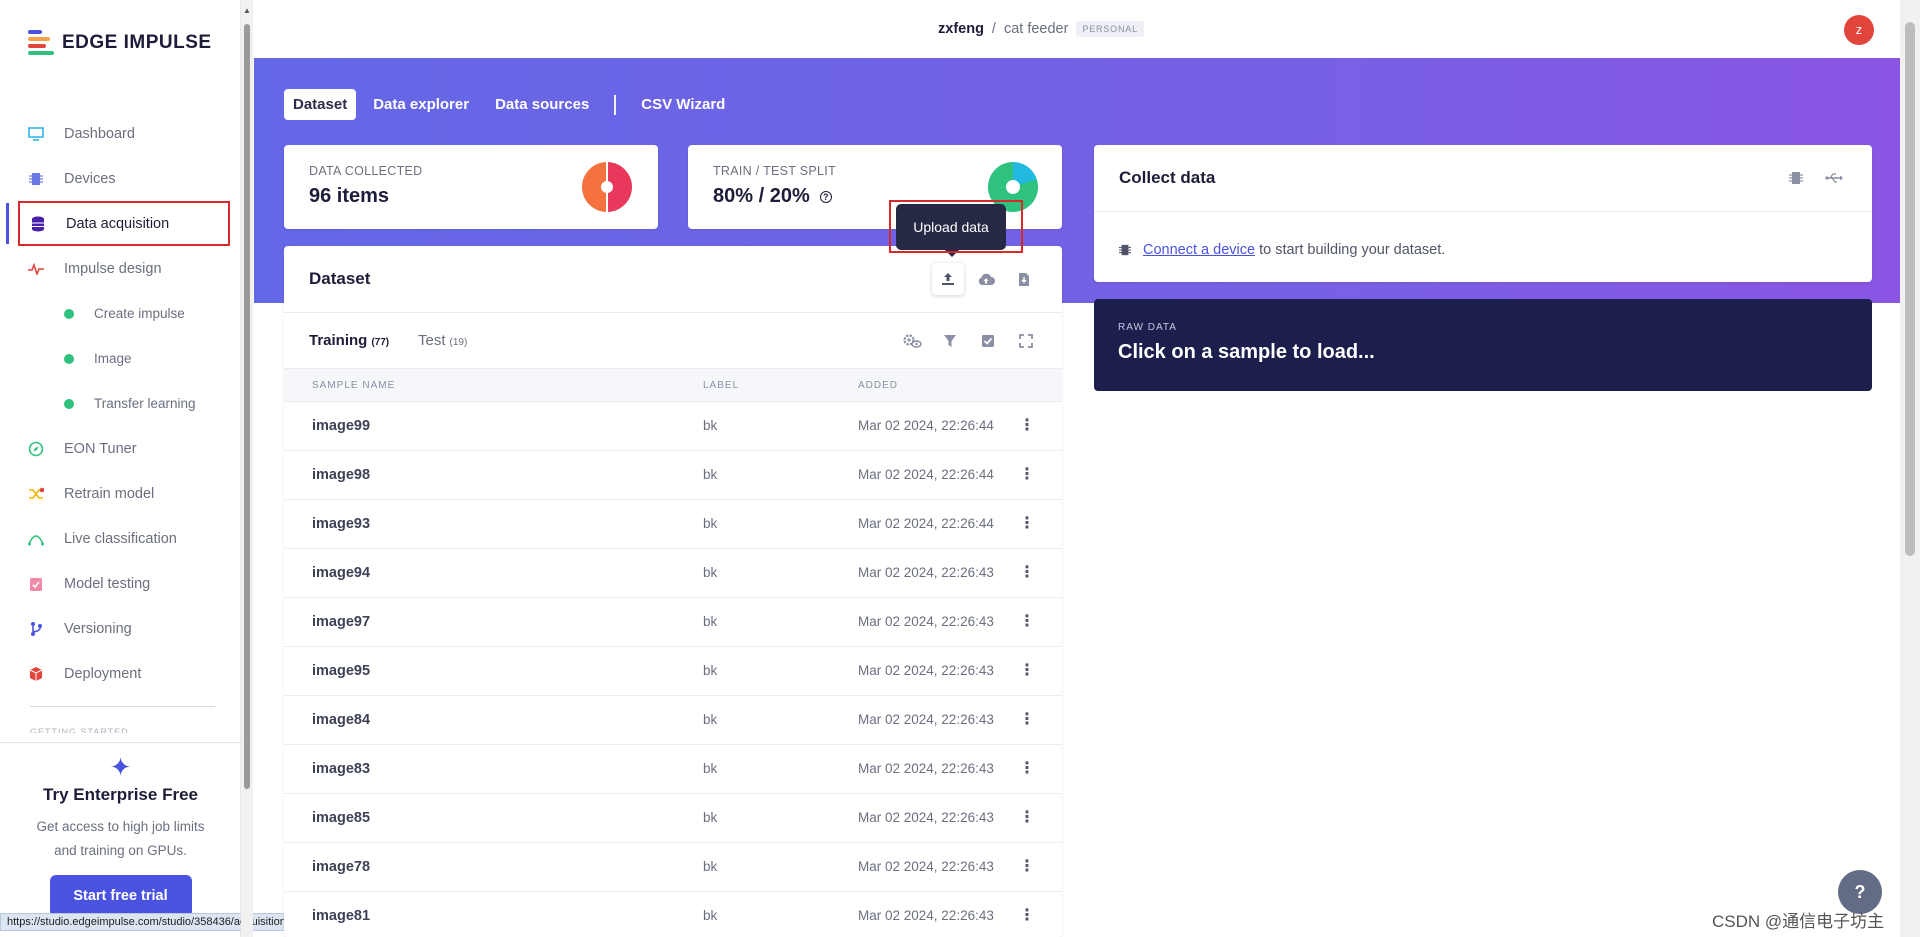 The height and width of the screenshot is (937, 1920). What do you see at coordinates (124, 133) in the screenshot?
I see `sidebar-item-dashboard: Dashboard` at bounding box center [124, 133].